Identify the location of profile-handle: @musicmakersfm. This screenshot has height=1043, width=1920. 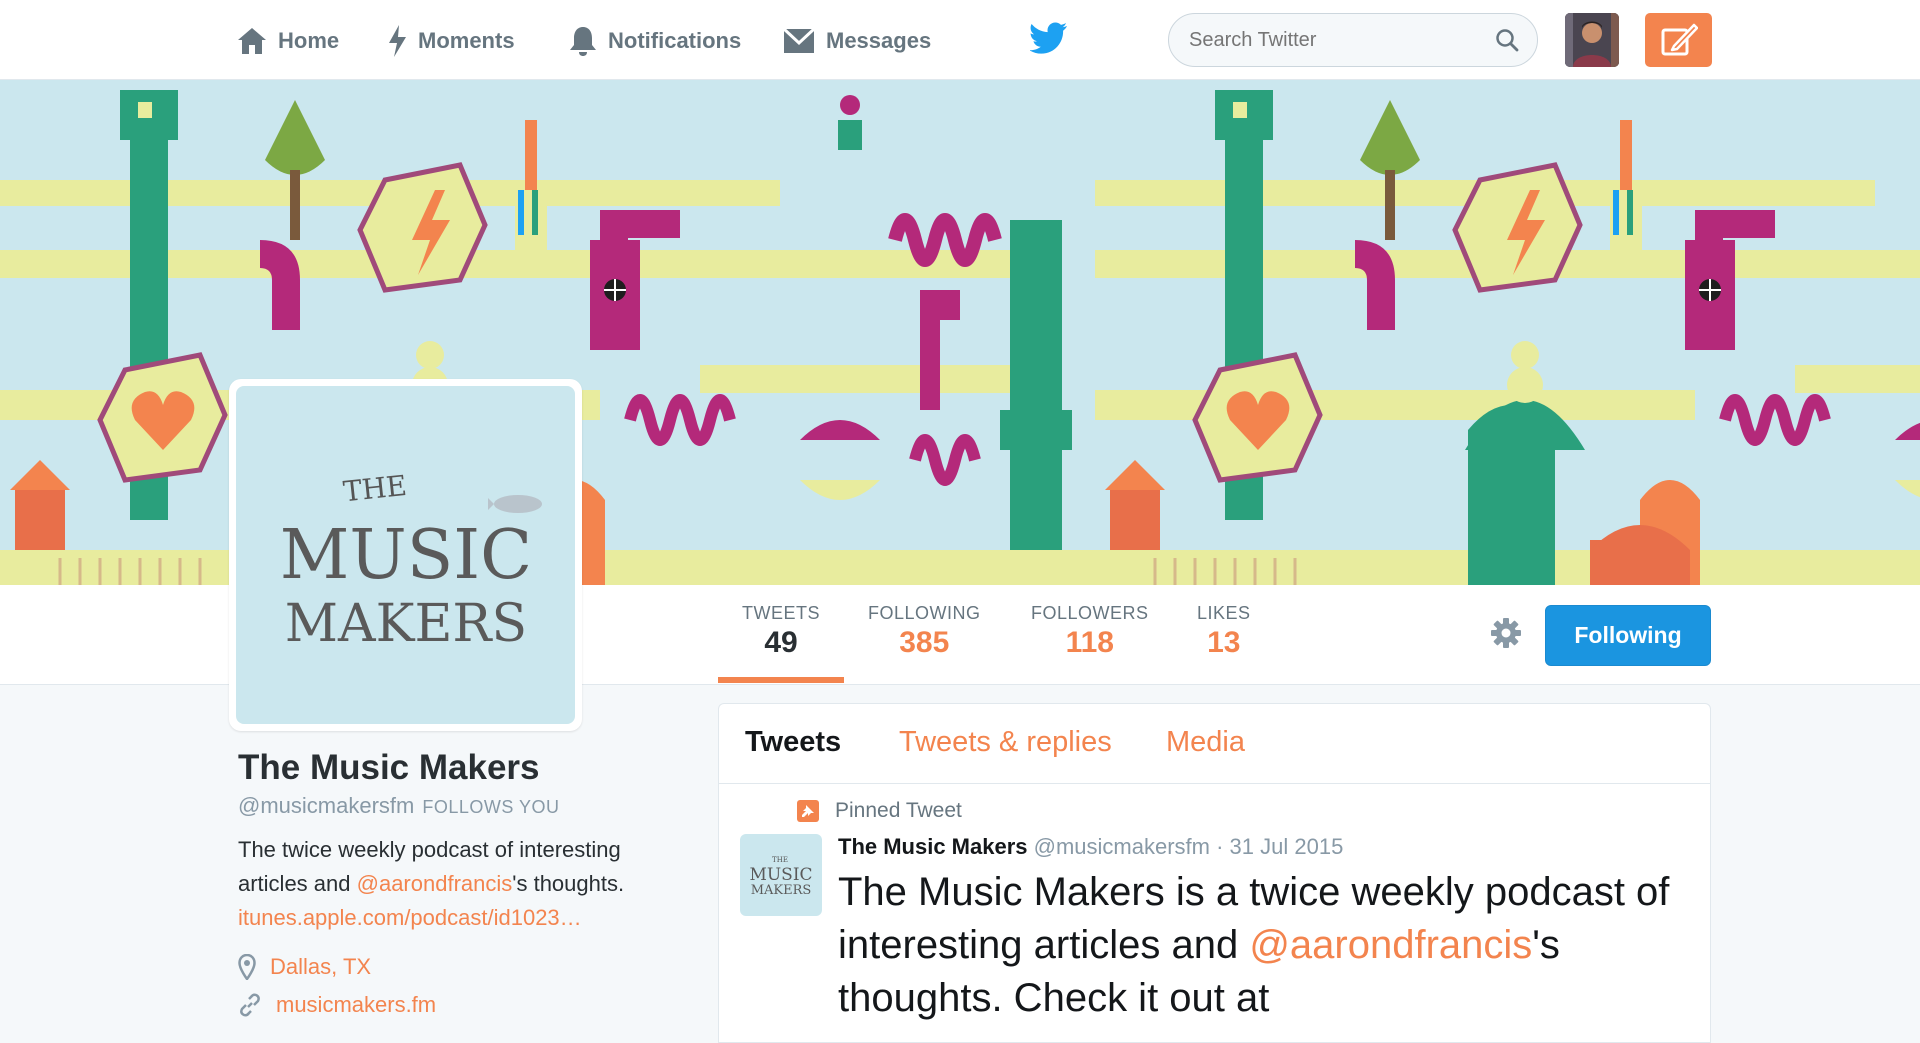
(326, 805).